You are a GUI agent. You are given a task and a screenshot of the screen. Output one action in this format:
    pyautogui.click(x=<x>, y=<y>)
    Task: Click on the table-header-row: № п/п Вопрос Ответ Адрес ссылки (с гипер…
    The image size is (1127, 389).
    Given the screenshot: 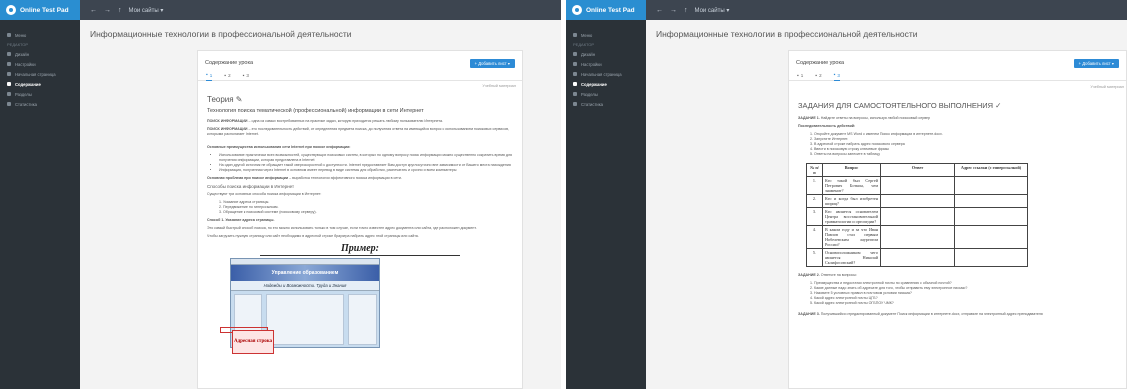 What is the action you would take?
    pyautogui.click(x=917, y=170)
    